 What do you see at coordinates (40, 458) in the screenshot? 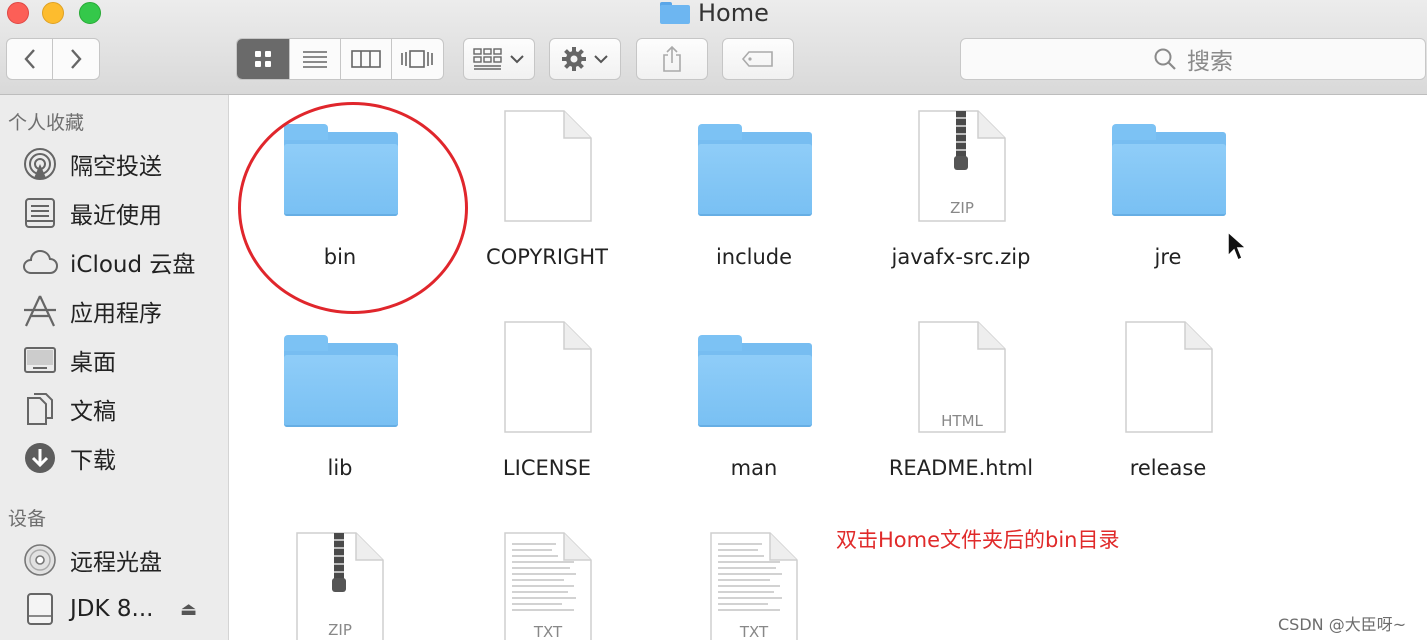
I see `downloads-icon` at bounding box center [40, 458].